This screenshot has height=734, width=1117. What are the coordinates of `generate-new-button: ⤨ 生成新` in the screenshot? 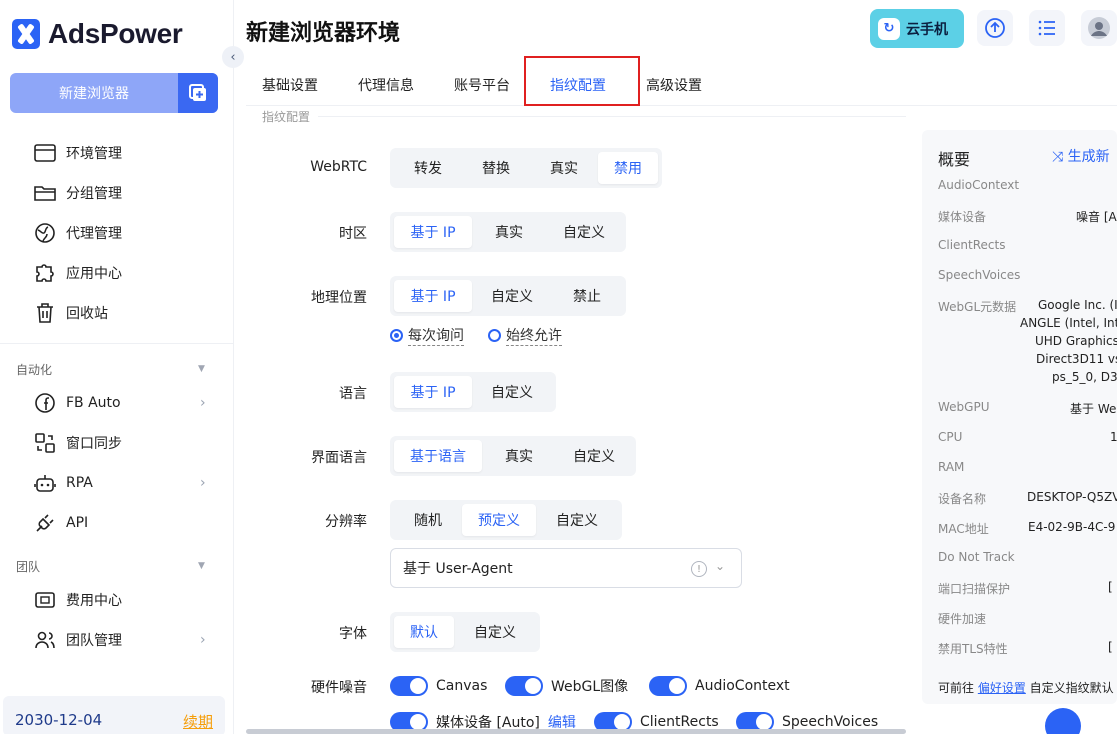 It's located at (1081, 156).